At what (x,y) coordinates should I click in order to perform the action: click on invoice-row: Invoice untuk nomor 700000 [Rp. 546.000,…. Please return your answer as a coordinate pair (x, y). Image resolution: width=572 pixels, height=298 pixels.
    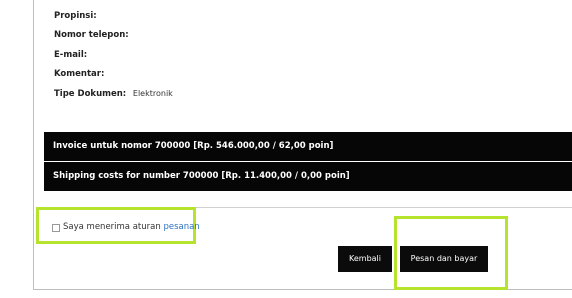
    Looking at the image, I should click on (308, 146).